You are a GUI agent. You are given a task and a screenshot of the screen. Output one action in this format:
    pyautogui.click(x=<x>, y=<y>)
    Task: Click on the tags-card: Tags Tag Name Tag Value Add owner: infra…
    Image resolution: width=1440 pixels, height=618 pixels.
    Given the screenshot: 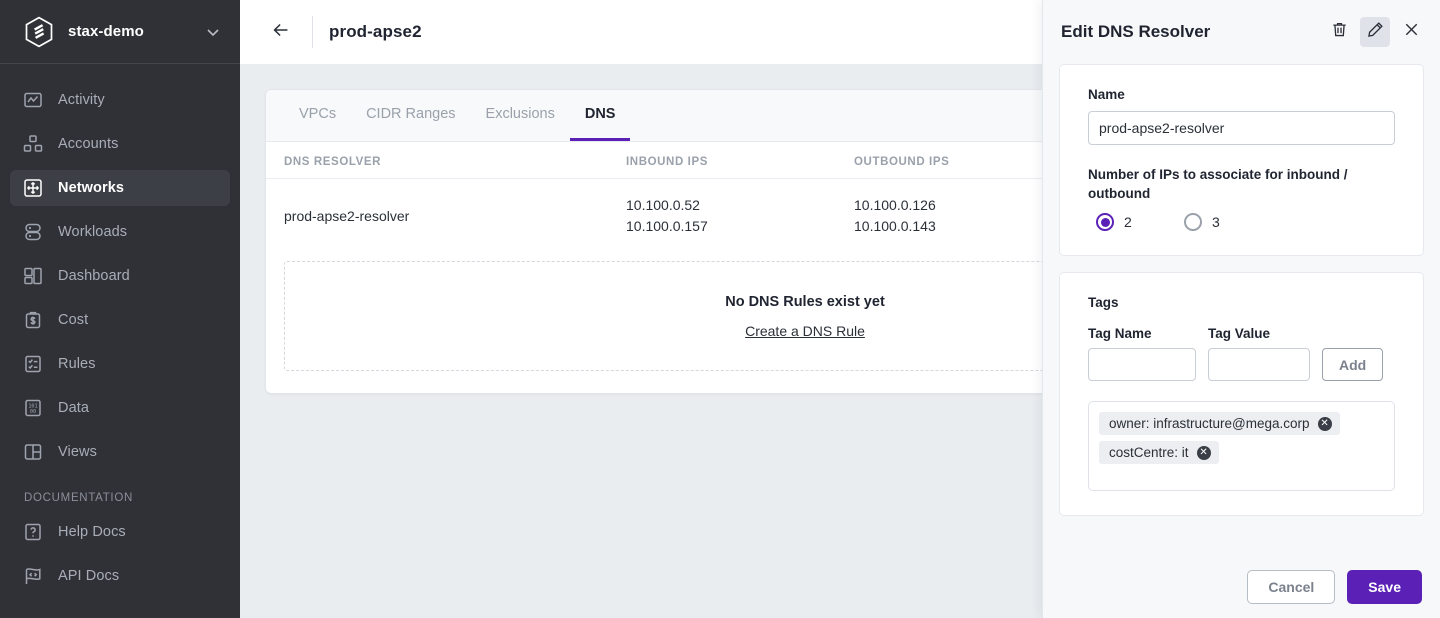 What is the action you would take?
    pyautogui.click(x=1241, y=394)
    